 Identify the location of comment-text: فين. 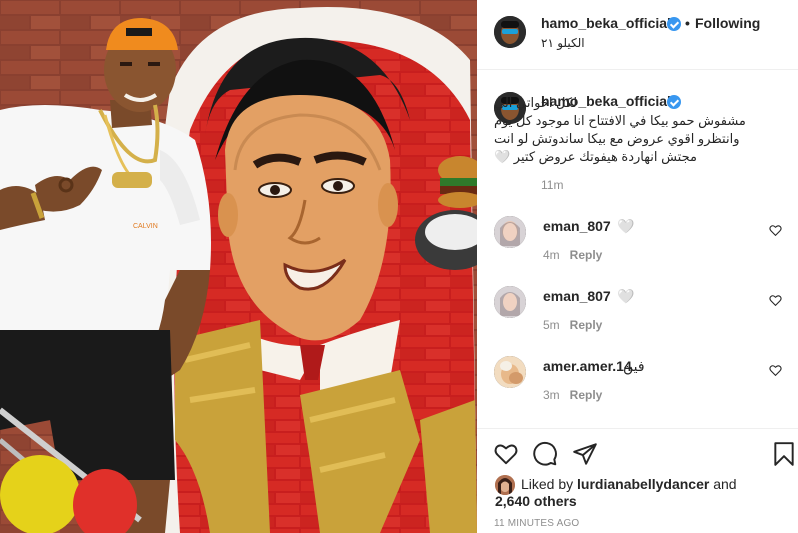
(634, 366).